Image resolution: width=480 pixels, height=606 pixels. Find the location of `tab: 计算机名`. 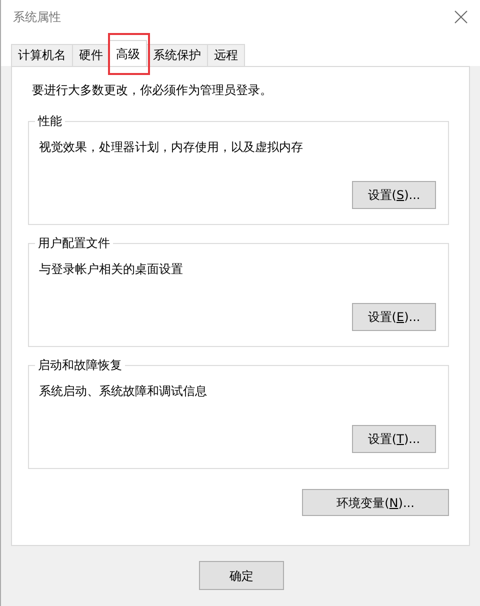

tab: 计算机名 is located at coordinates (42, 55).